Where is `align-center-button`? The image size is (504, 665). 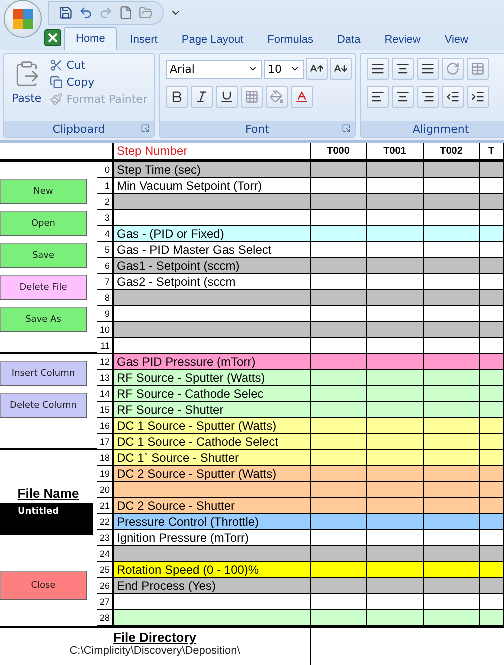
align-center-button is located at coordinates (403, 97).